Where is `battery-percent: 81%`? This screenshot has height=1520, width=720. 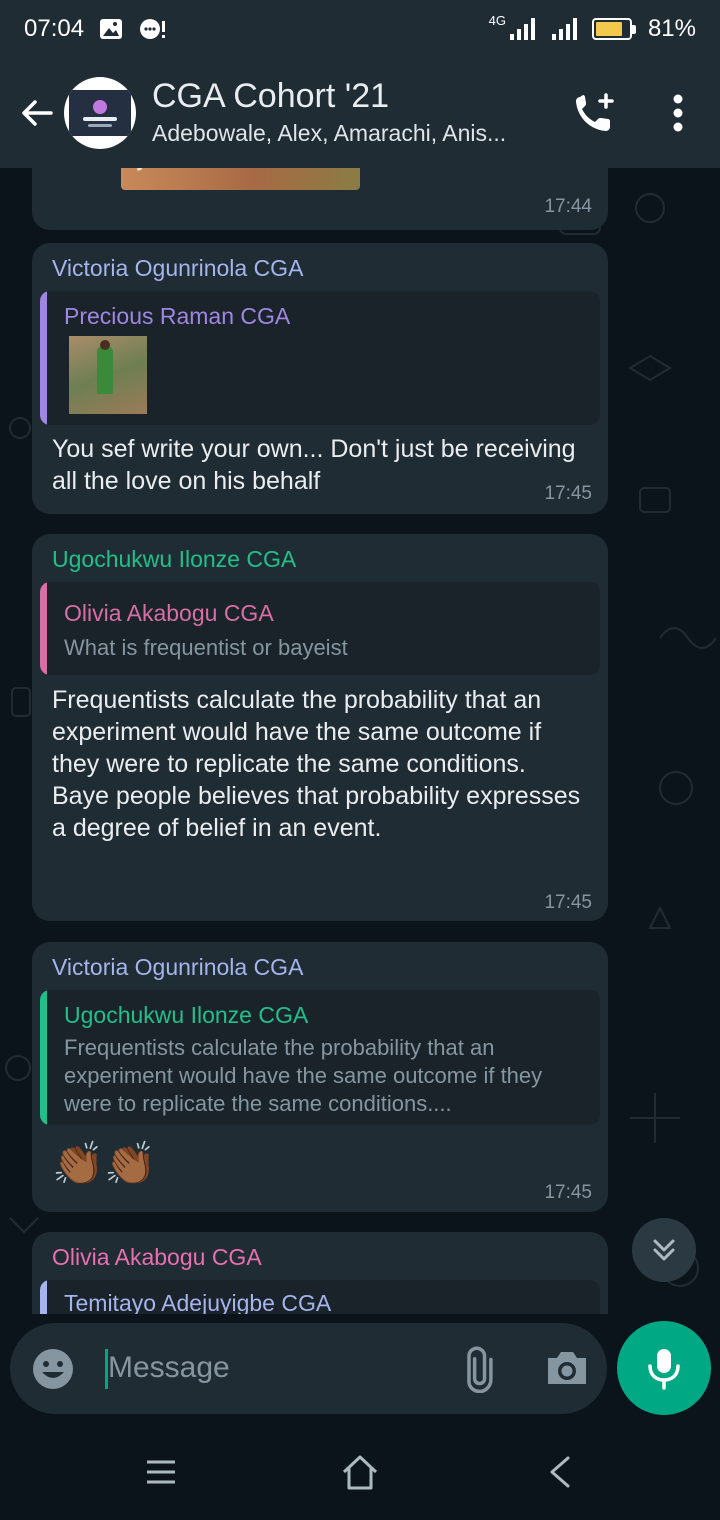 battery-percent: 81% is located at coordinates (671, 28).